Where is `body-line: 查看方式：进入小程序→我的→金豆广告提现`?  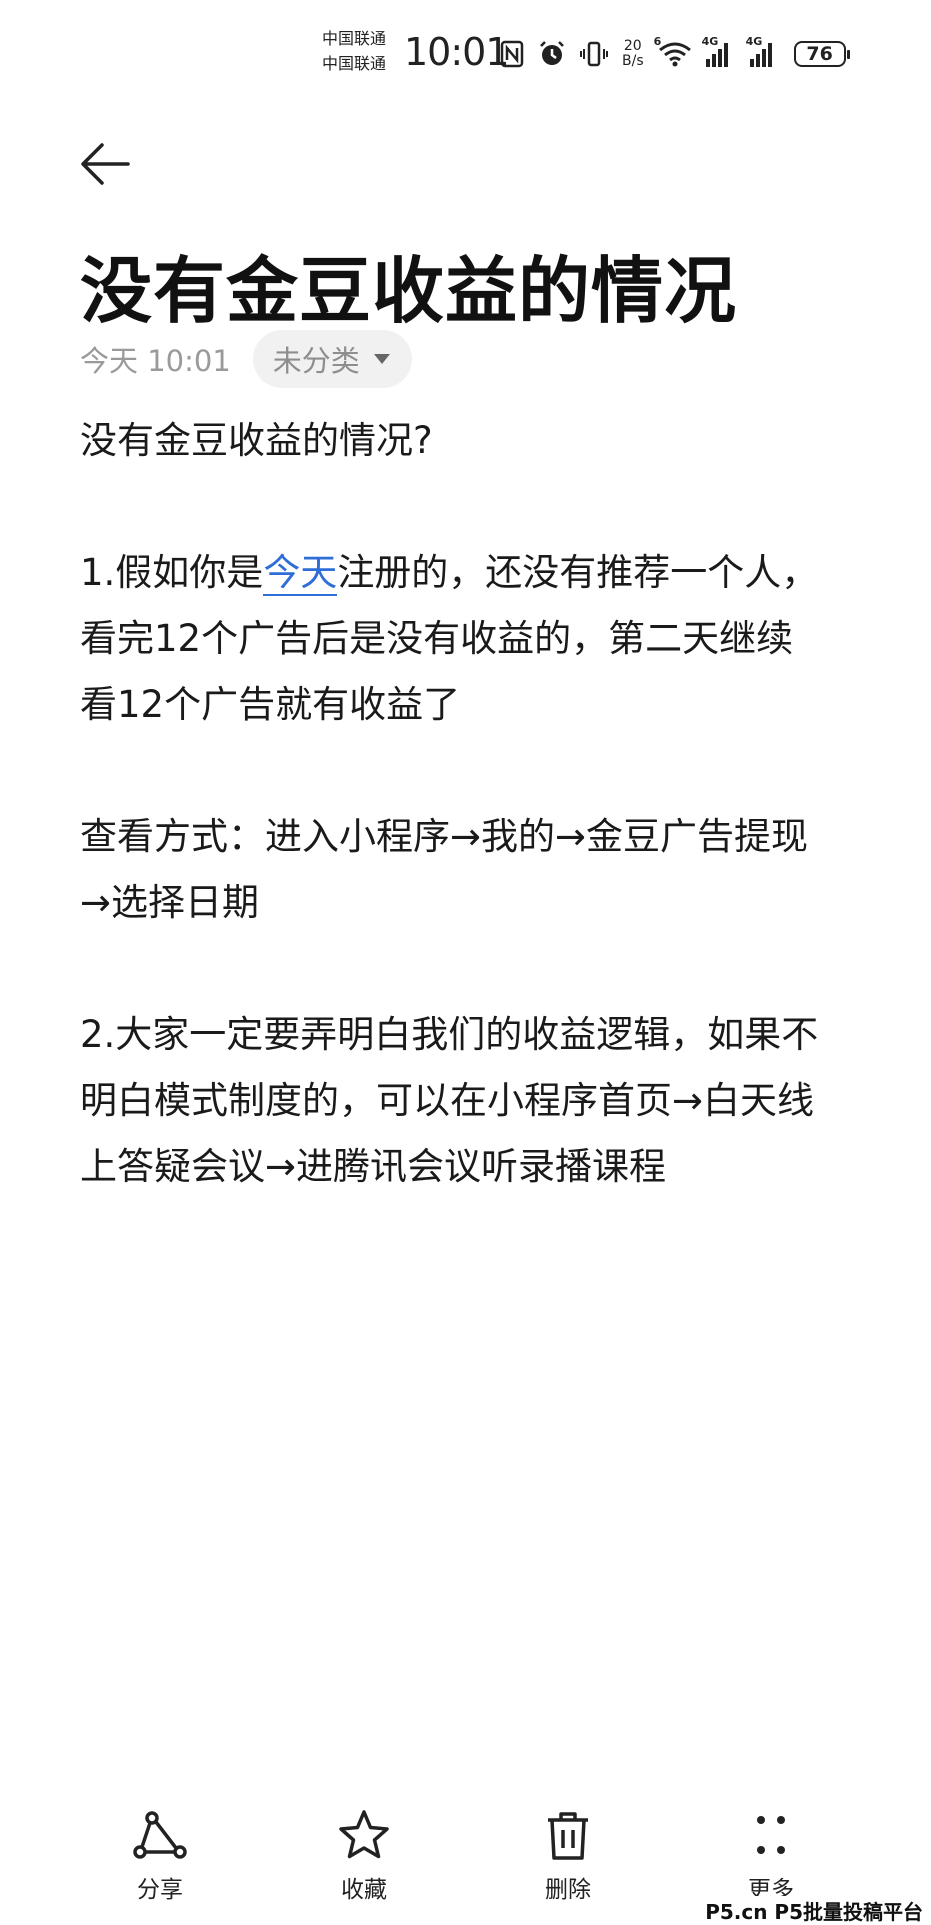
body-line: 查看方式：进入小程序→我的→金豆广告提现 is located at coordinates (444, 836).